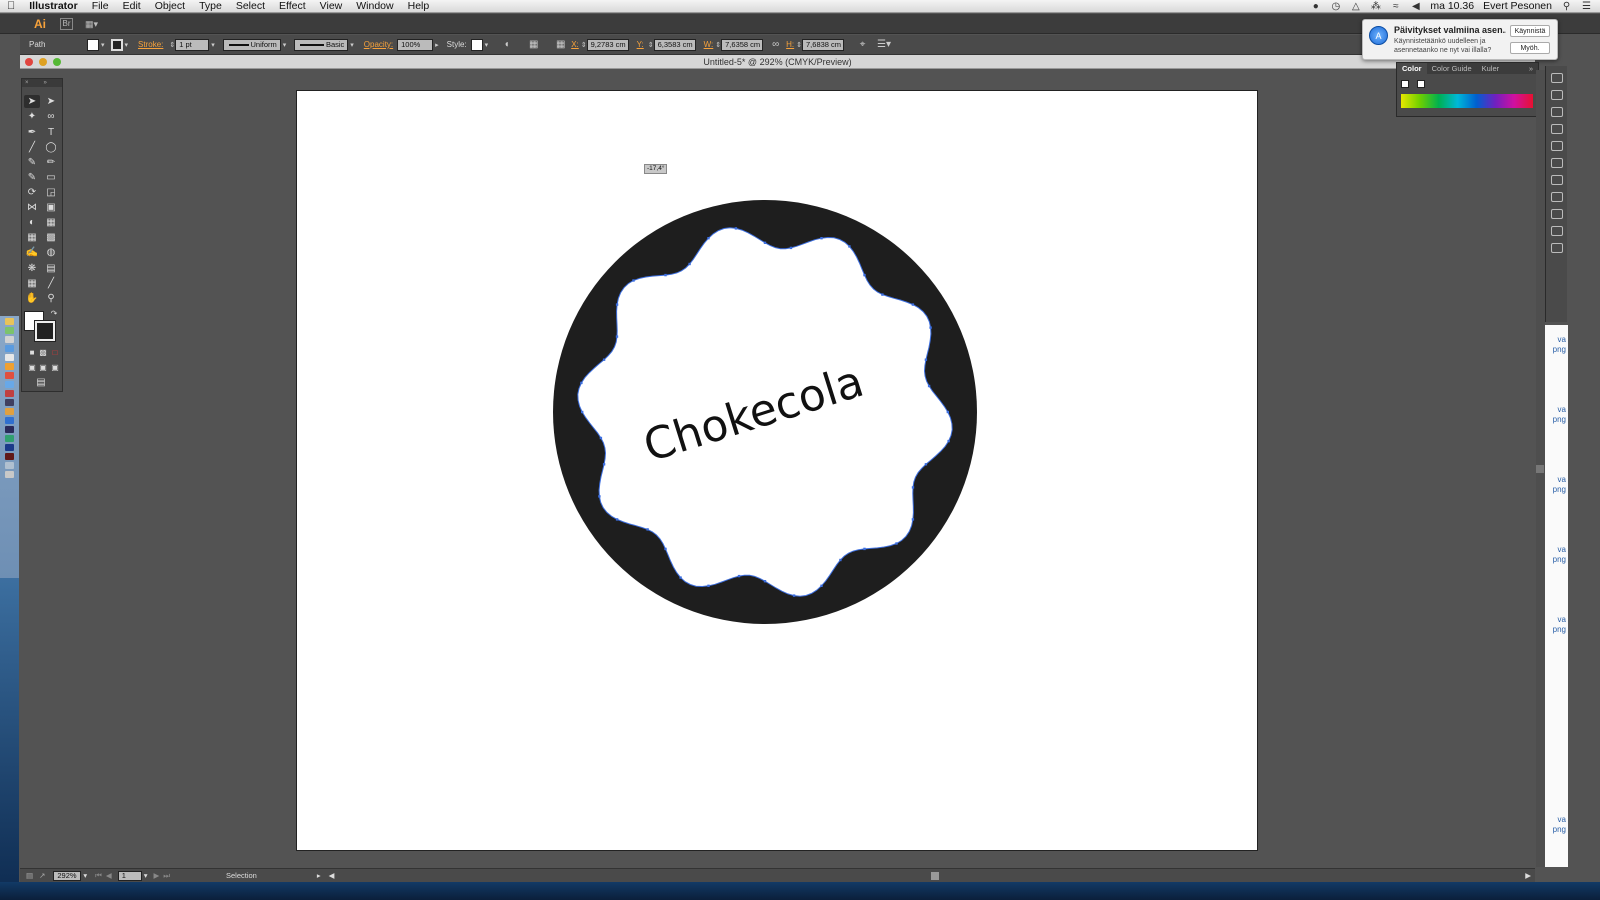  I want to click on artboard-nav-icon: ▤, so click(29, 875).